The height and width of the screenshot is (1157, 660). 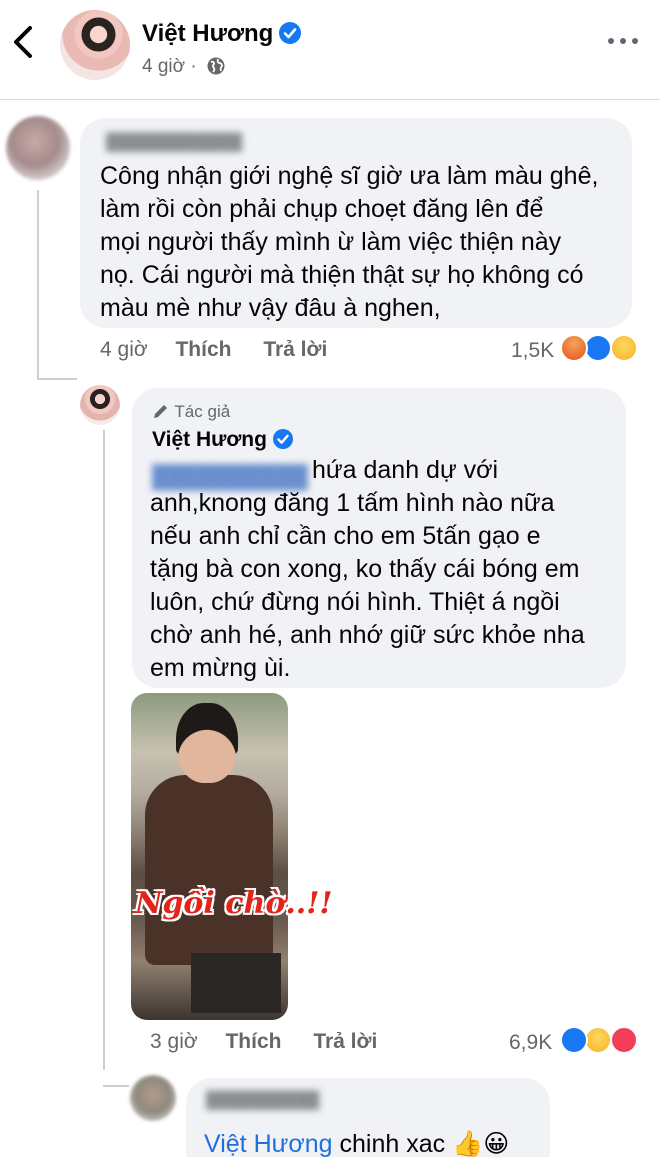 What do you see at coordinates (268, 1143) in the screenshot?
I see `mention-link: Việt Hương` at bounding box center [268, 1143].